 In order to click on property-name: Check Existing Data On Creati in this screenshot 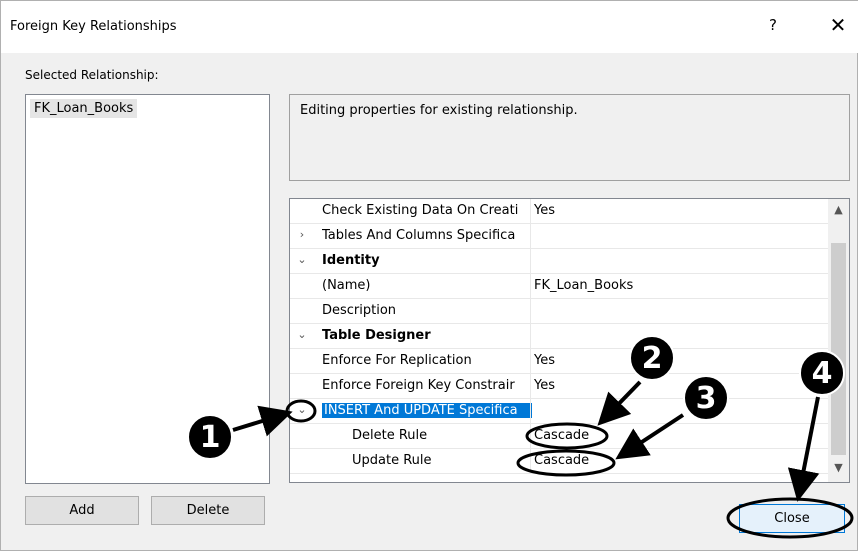, I will do `click(420, 210)`.